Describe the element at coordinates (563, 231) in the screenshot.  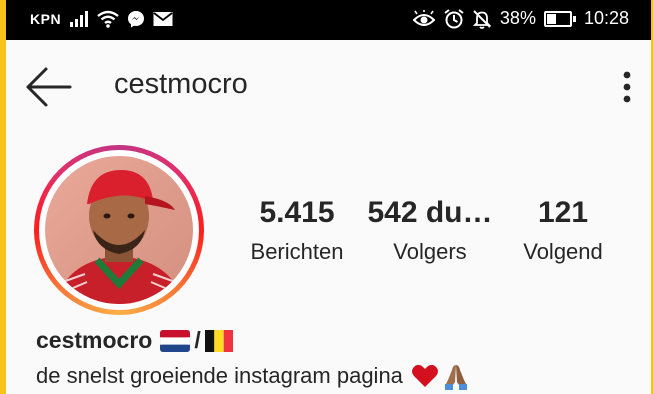
I see `stat-following: 121 Volgend` at that location.